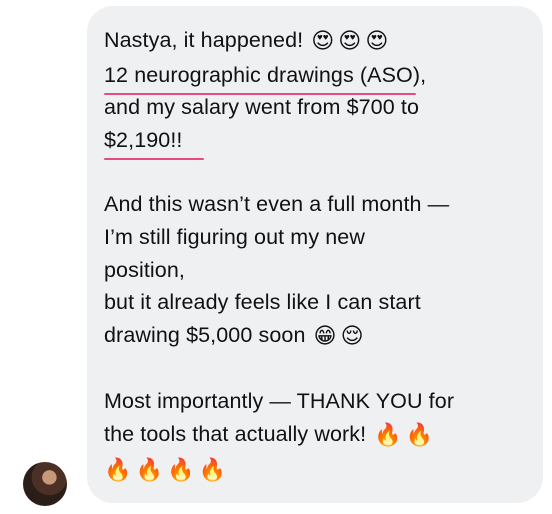  I want to click on message-text: the tools that actually work!, so click(235, 433).